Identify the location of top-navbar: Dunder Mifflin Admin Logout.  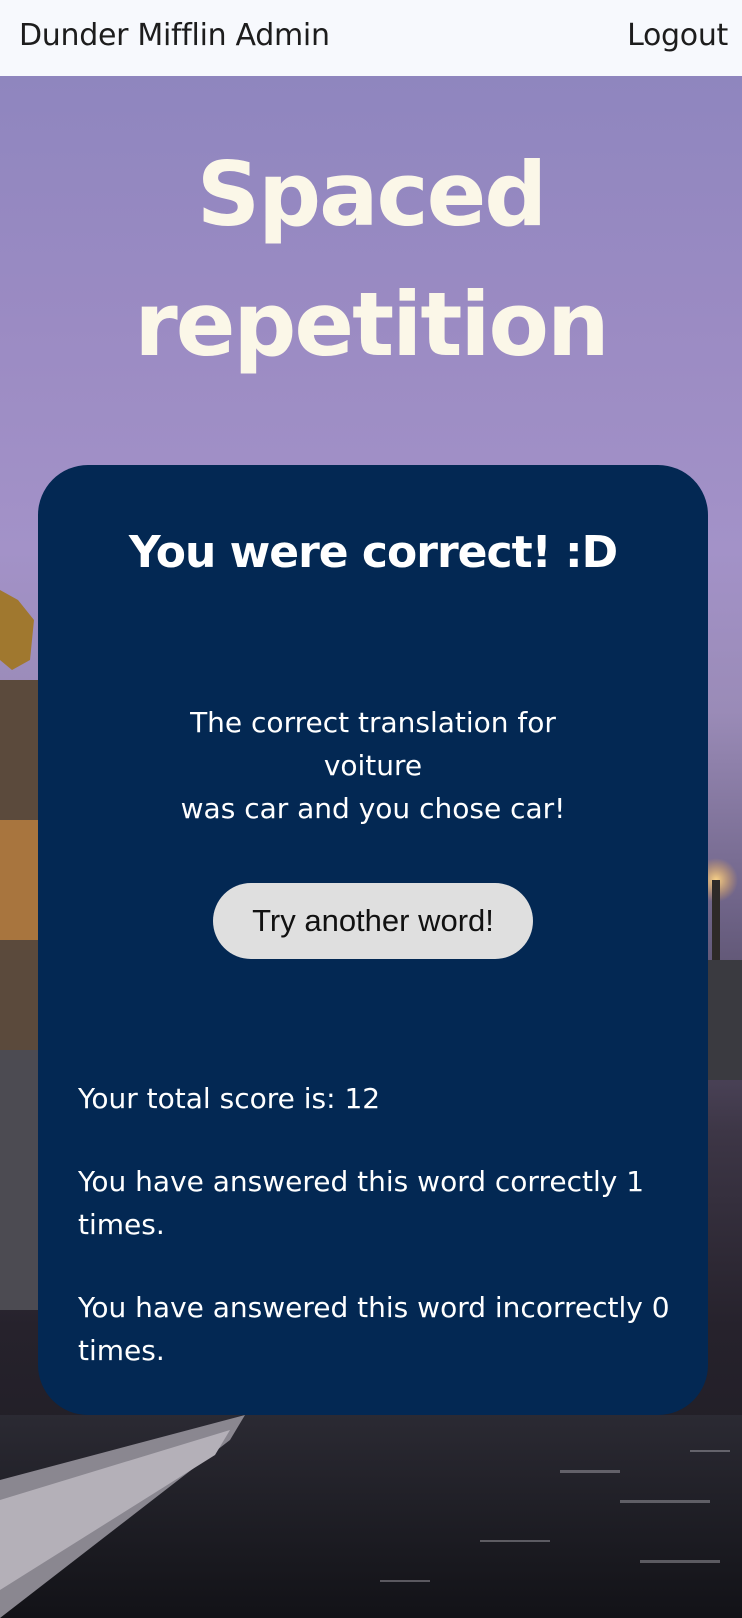
(371, 38).